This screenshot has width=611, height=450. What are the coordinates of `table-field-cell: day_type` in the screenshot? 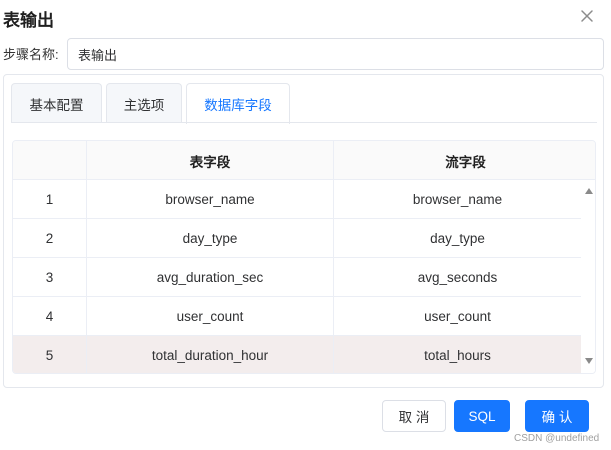 It's located at (210, 238).